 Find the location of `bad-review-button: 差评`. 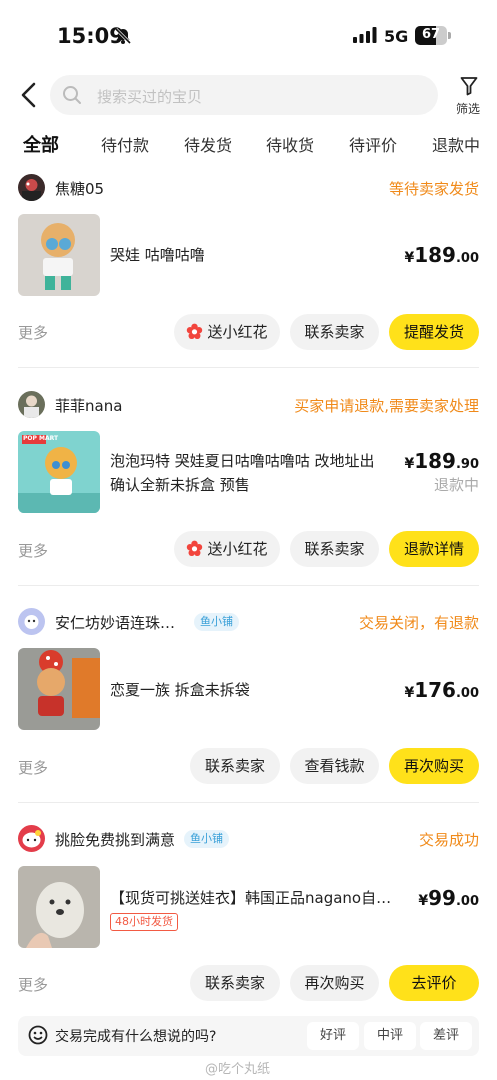

bad-review-button: 差评 is located at coordinates (446, 1036).